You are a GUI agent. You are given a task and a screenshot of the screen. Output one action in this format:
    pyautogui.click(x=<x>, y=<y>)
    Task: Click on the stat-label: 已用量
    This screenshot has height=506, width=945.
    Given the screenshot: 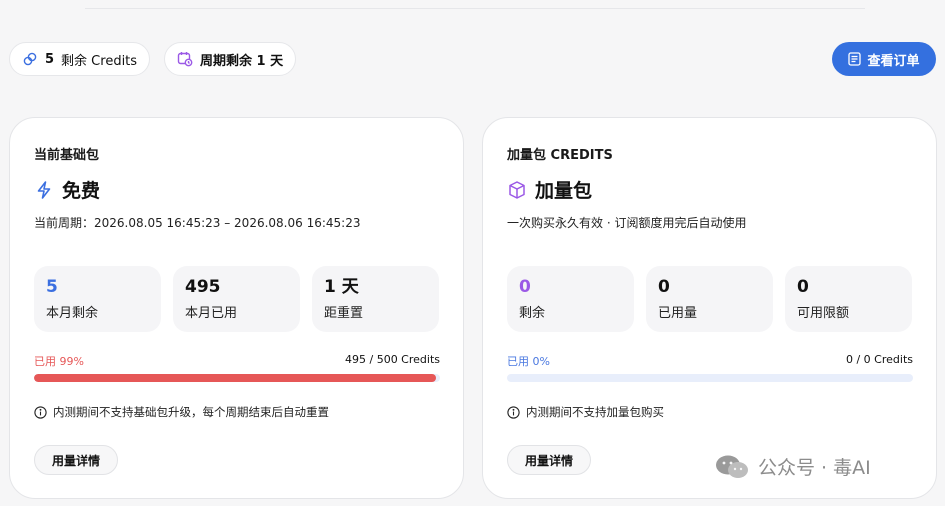 What is the action you would take?
    pyautogui.click(x=678, y=313)
    